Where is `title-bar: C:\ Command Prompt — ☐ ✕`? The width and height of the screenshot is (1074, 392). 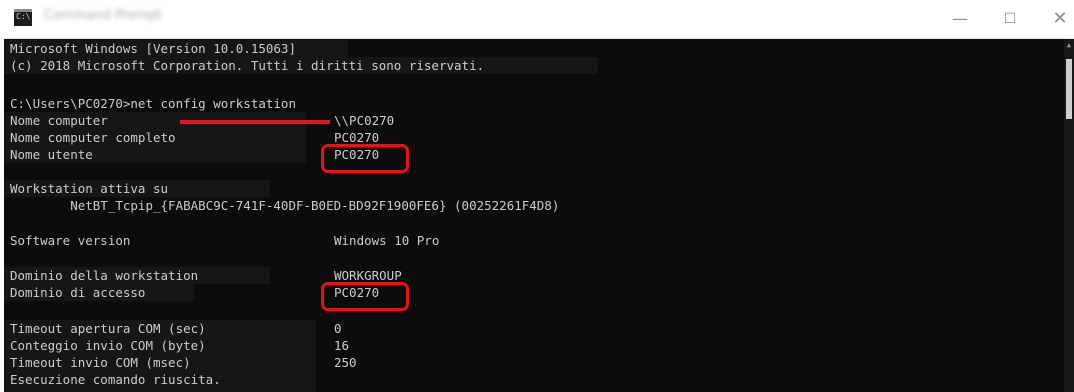
title-bar: C:\ Command Prompt — ☐ ✕ is located at coordinates (537, 19).